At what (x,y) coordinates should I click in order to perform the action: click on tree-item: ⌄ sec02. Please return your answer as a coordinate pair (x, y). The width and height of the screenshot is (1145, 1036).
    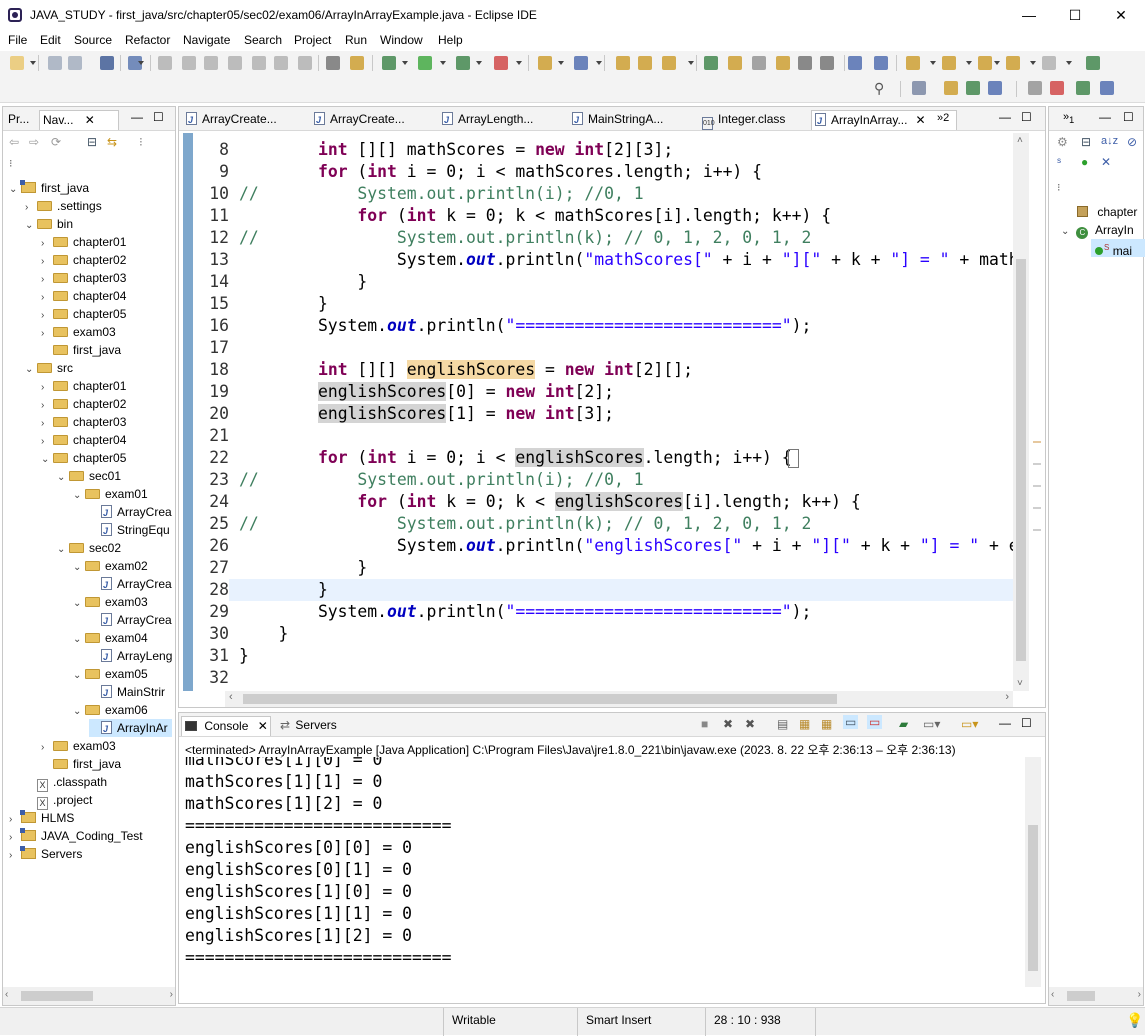
    Looking at the image, I should click on (89, 548).